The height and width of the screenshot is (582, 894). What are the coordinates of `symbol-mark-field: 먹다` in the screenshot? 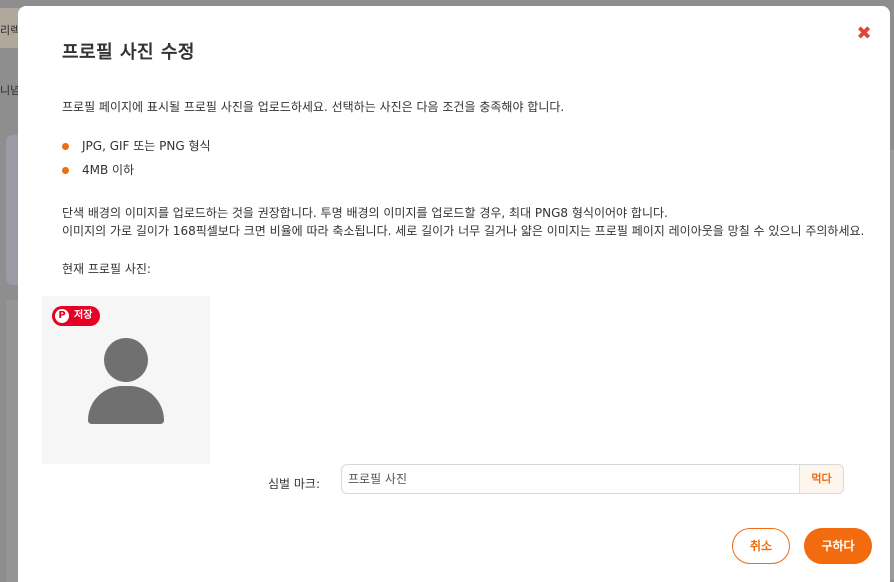 It's located at (592, 479).